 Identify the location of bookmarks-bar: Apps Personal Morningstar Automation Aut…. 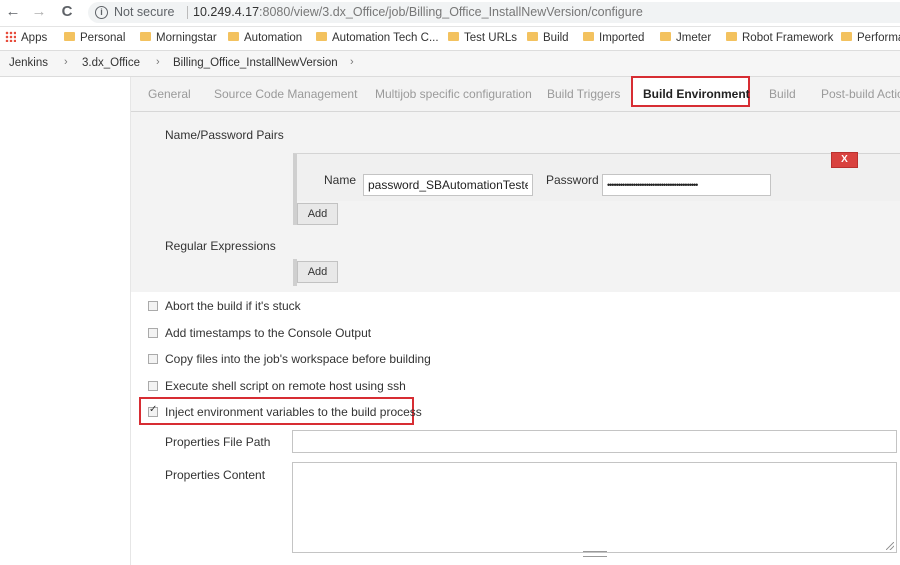
(450, 39).